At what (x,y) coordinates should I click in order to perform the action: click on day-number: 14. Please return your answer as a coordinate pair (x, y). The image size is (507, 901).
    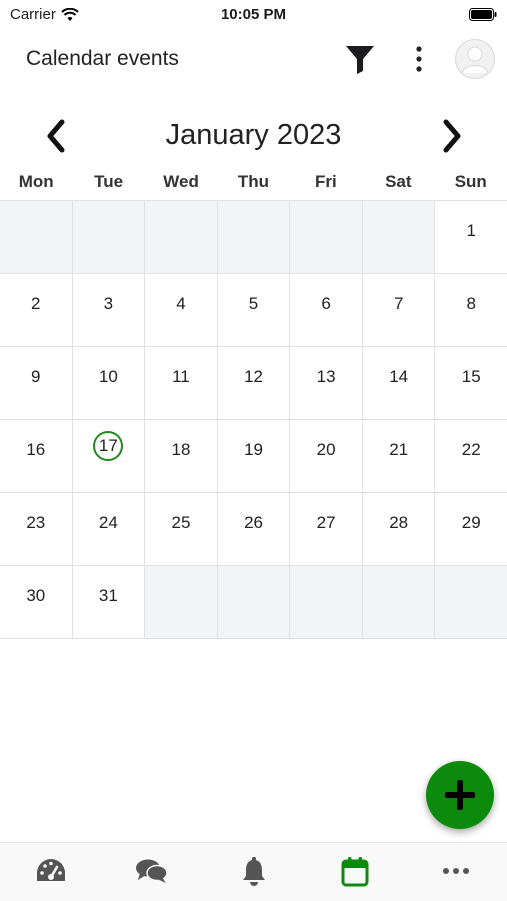
    Looking at the image, I should click on (399, 376).